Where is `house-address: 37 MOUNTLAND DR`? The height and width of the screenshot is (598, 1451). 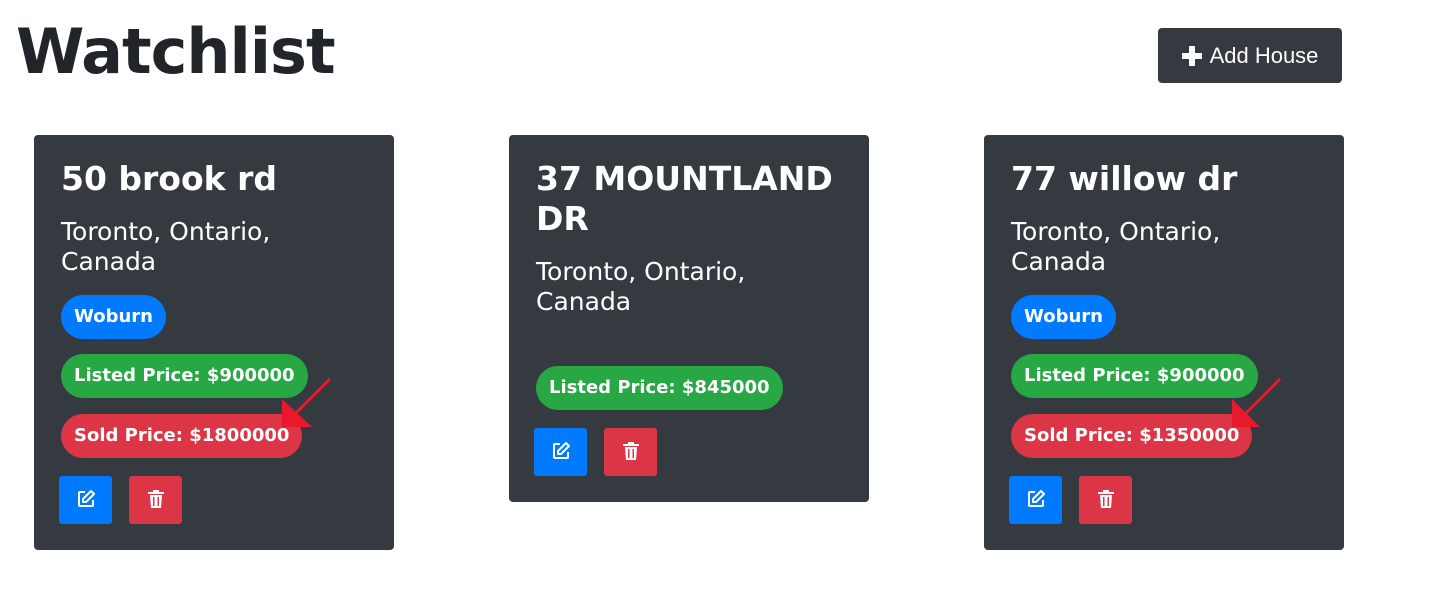 house-address: 37 MOUNTLAND DR is located at coordinates (684, 198).